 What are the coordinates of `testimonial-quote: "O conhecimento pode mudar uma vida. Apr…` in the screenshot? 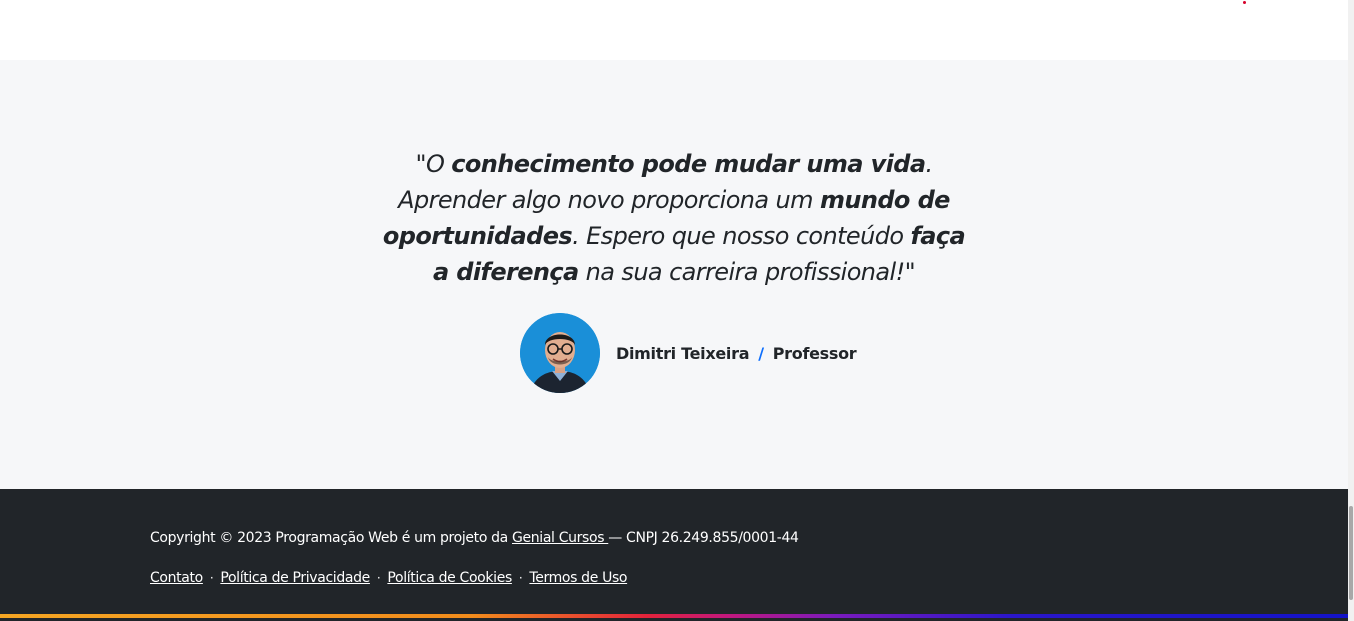 It's located at (674, 218).